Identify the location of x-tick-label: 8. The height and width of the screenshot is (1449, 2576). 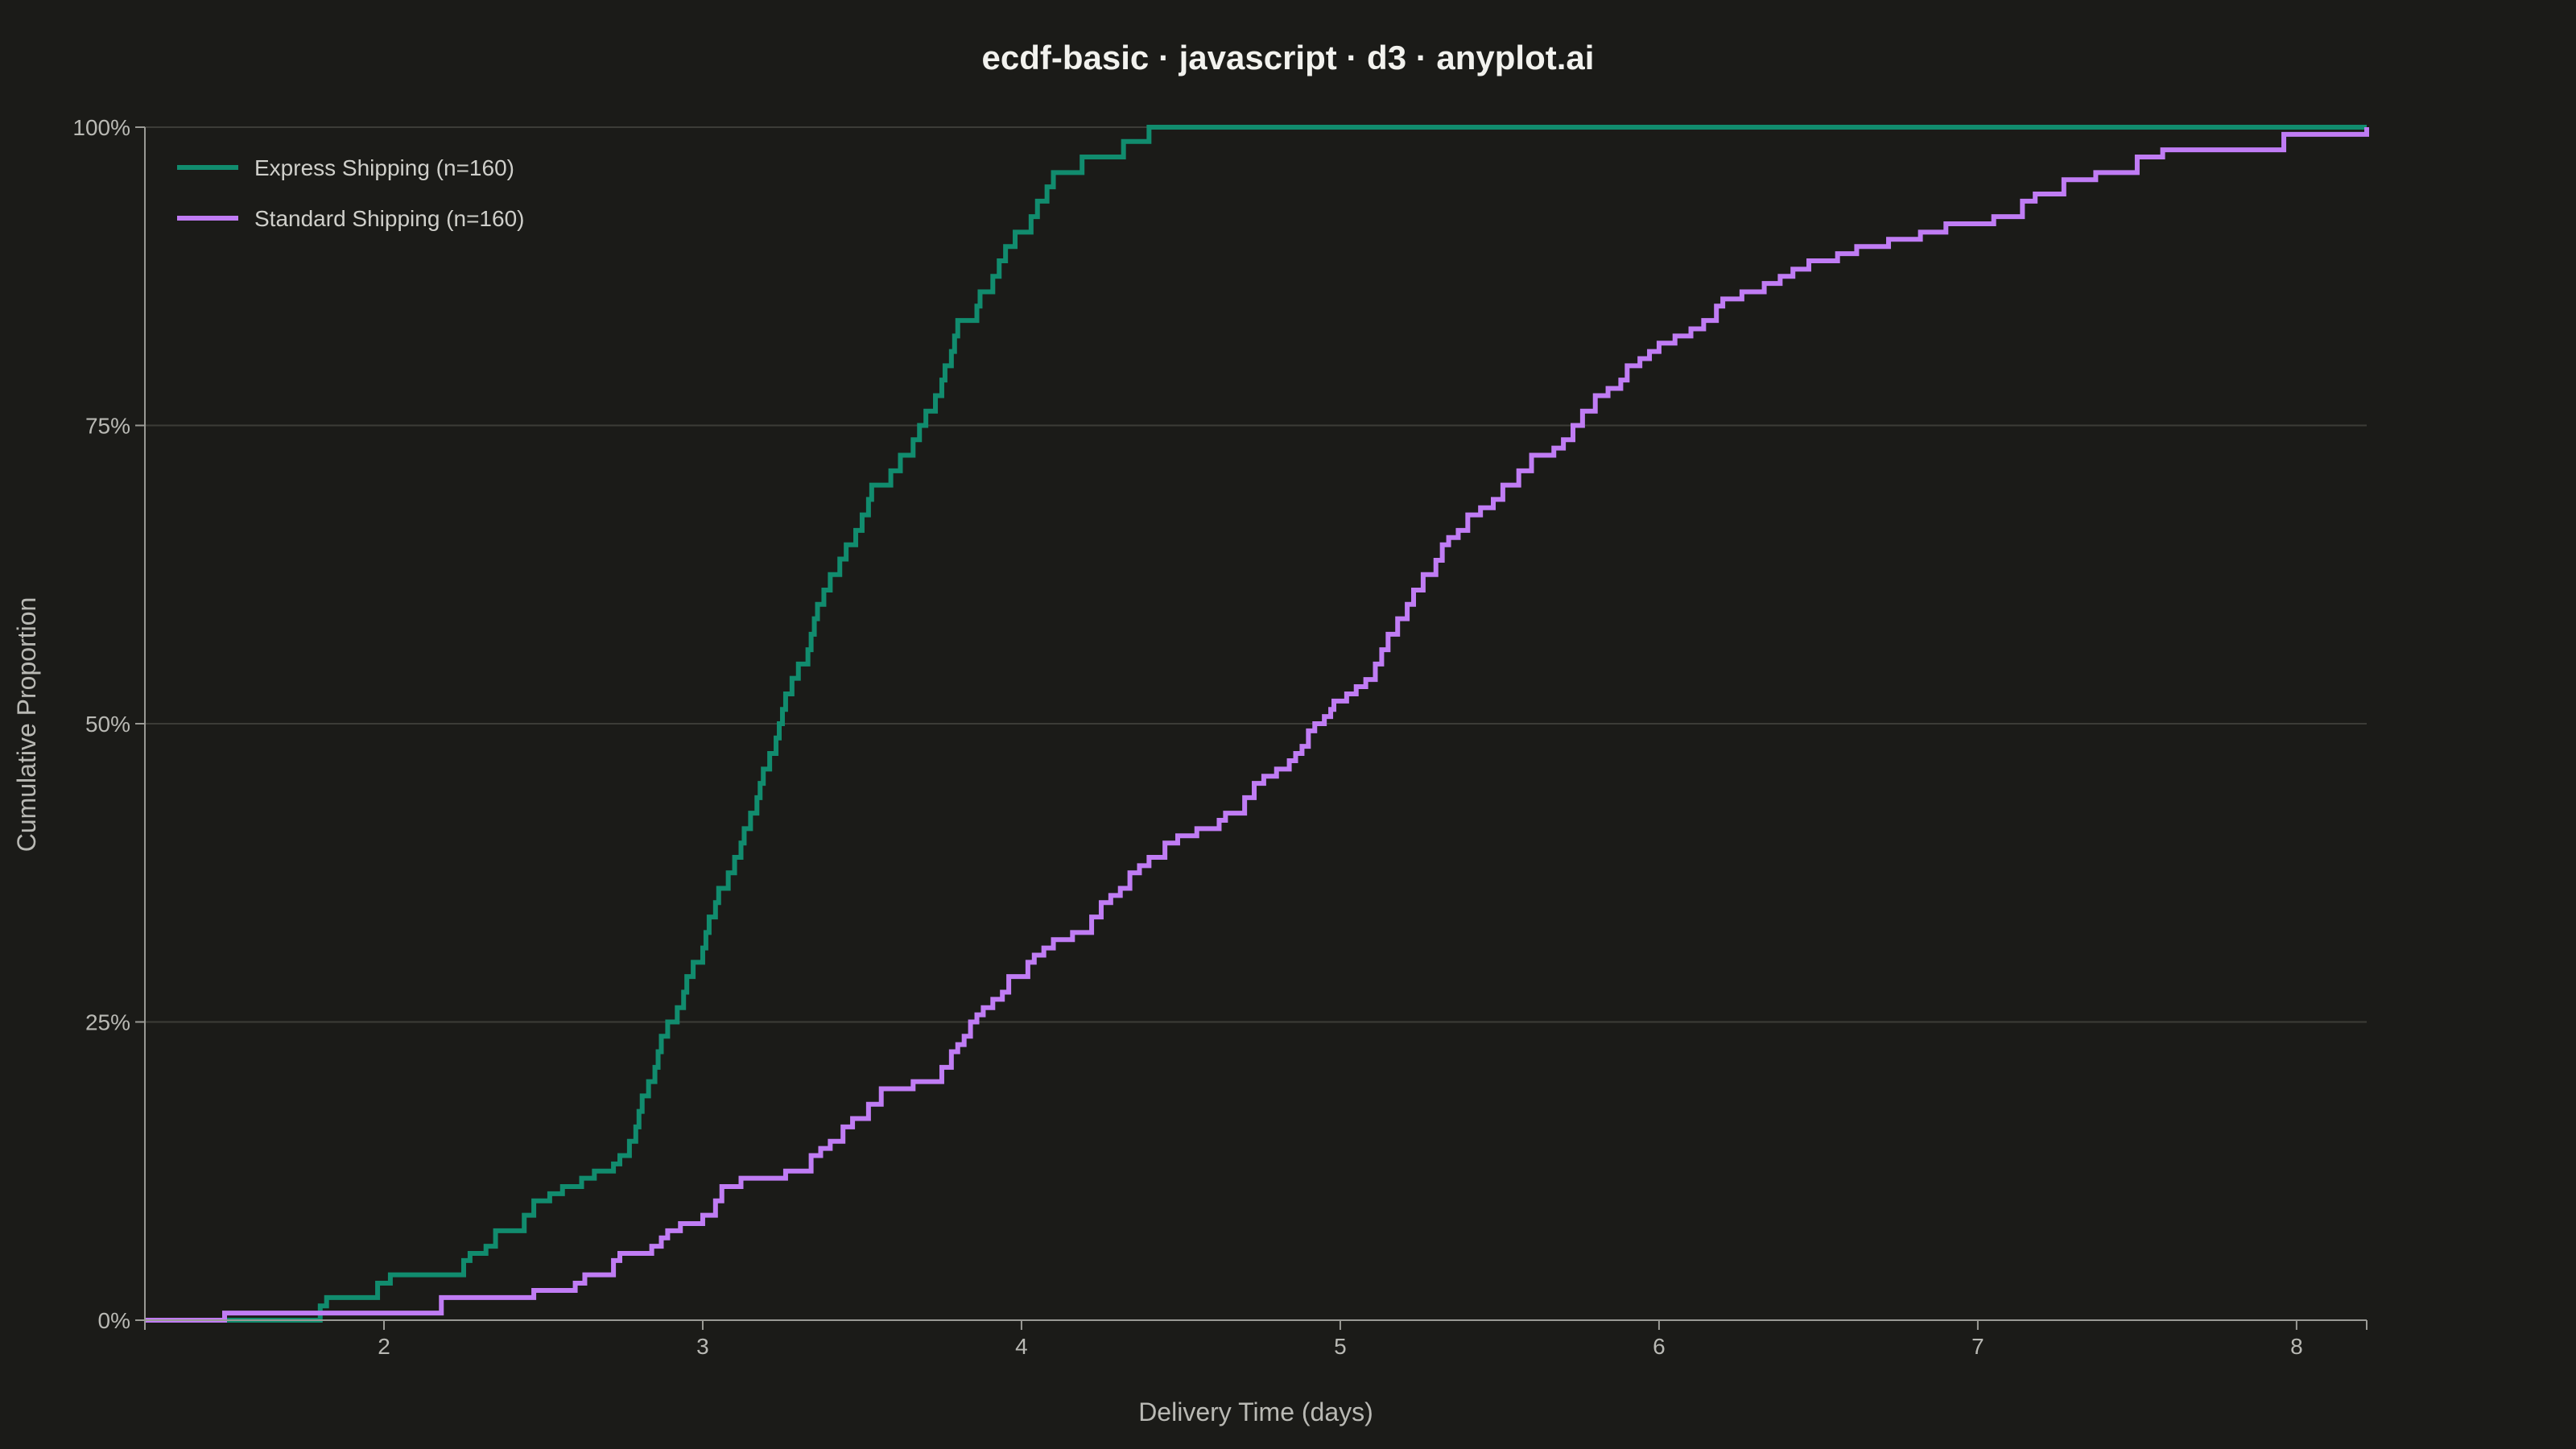
(2296, 1346).